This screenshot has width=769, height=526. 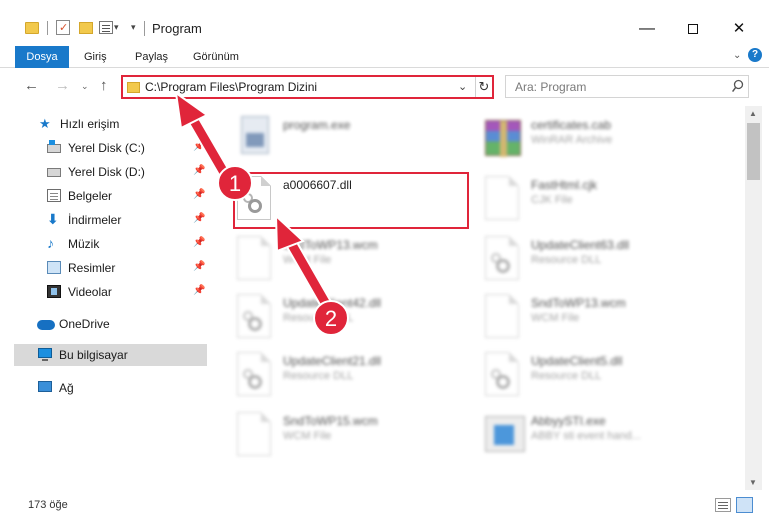 I want to click on sidebar-item-videos: Videolar 📌, so click(x=103, y=292).